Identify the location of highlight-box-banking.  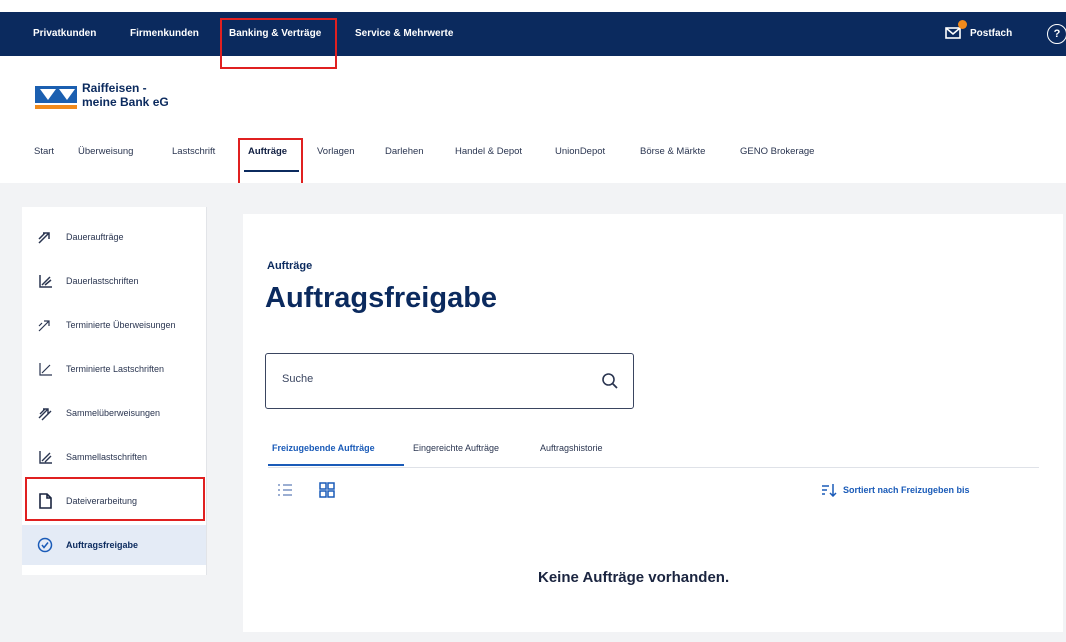
(278, 43).